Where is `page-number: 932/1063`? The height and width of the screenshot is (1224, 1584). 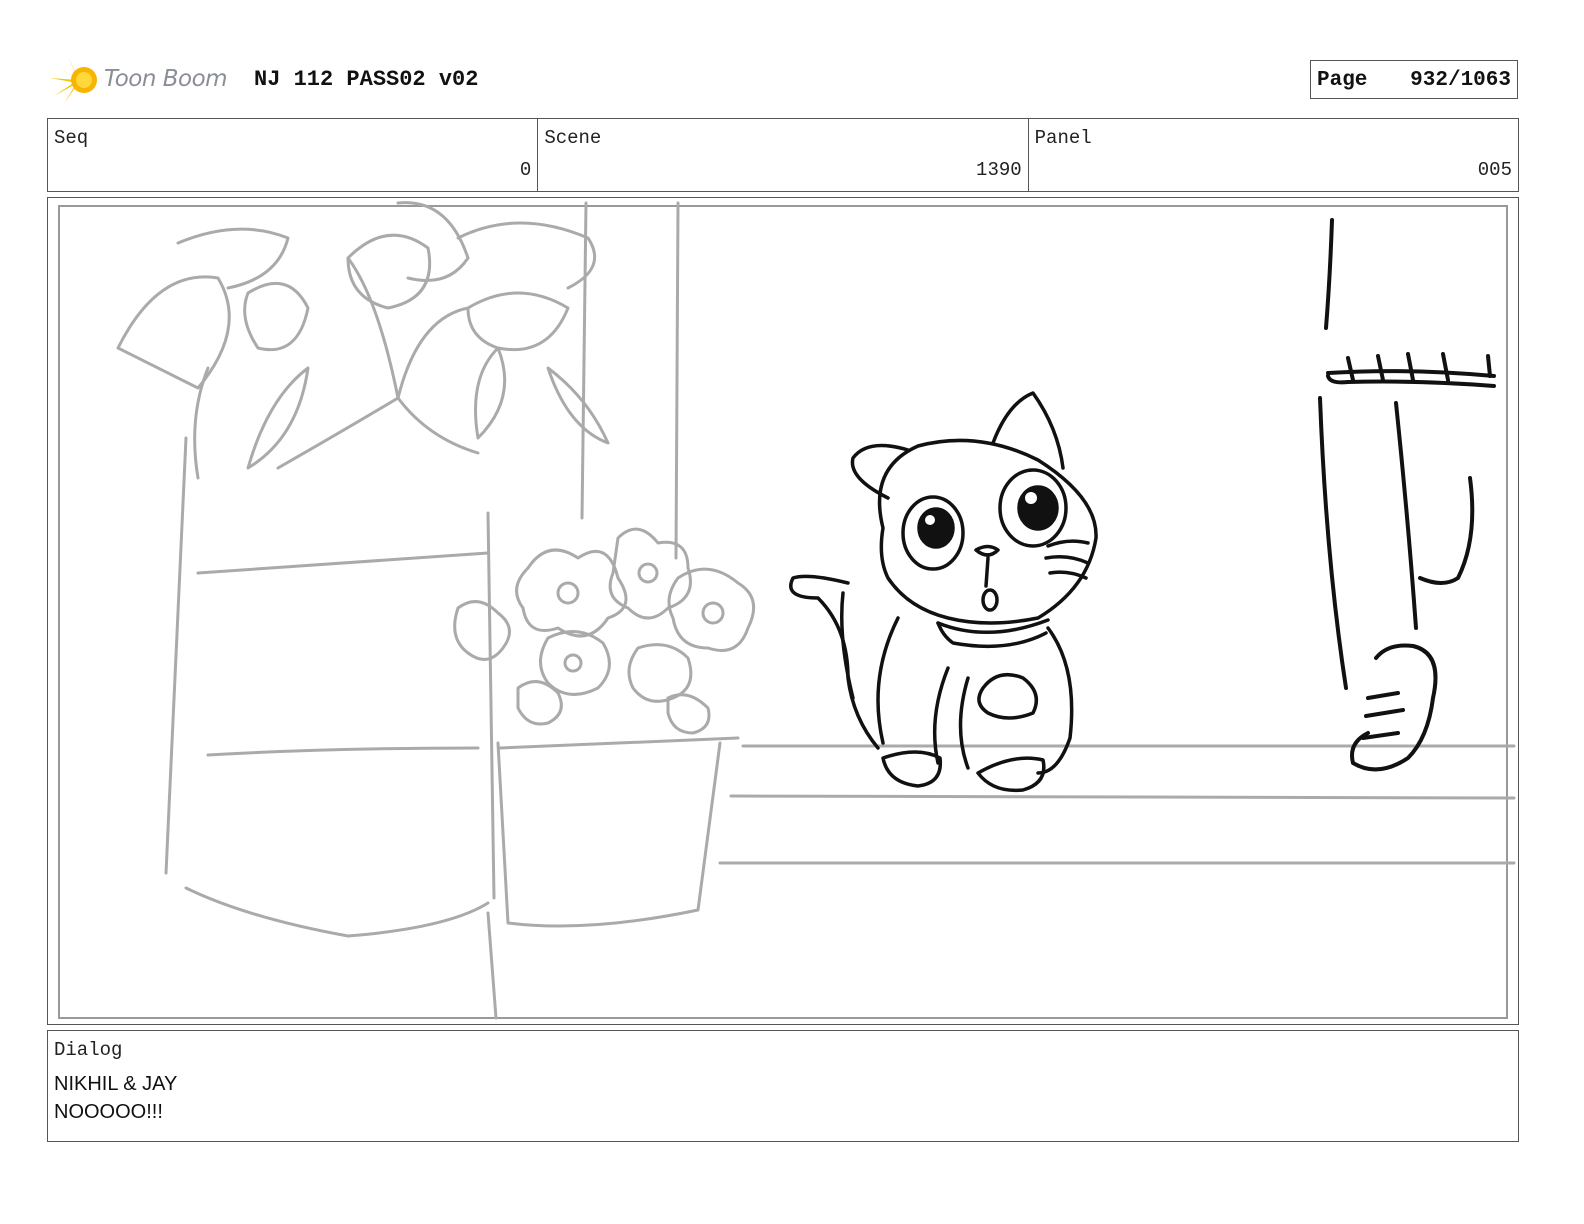
page-number: 932/1063 is located at coordinates (1460, 80).